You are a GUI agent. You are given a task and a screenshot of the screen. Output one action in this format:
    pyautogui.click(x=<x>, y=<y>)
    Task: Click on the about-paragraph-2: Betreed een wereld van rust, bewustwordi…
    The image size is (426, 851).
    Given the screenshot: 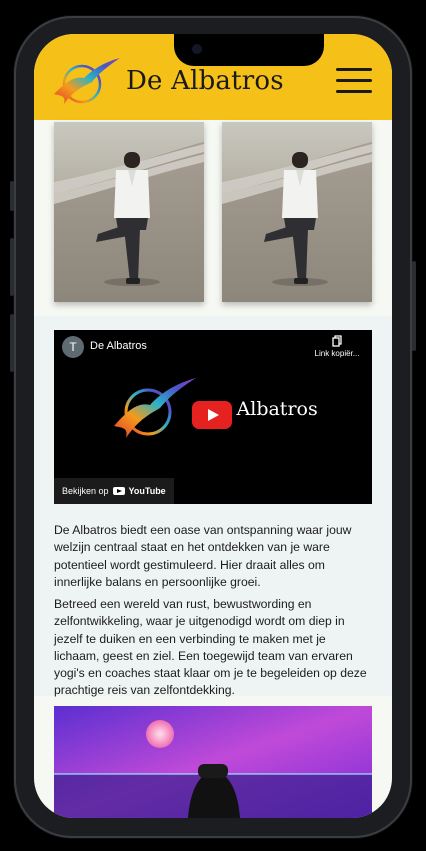 What is the action you would take?
    pyautogui.click(x=210, y=647)
    